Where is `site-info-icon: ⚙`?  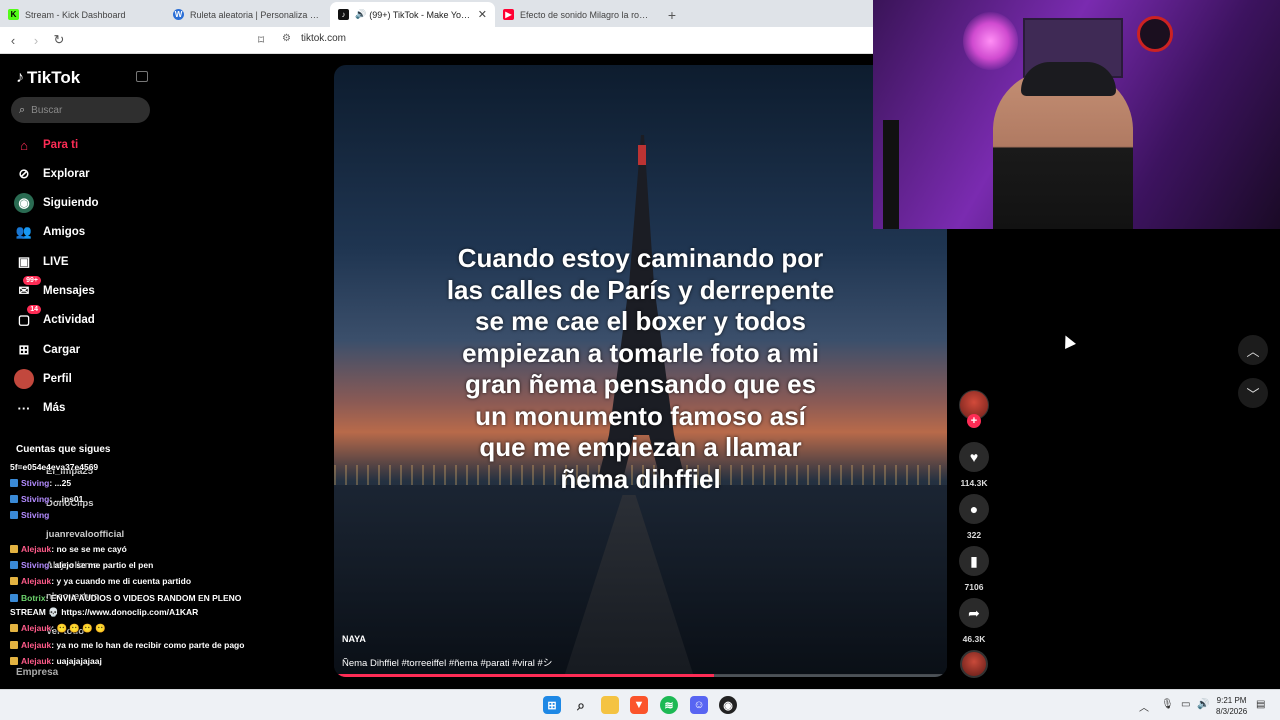
site-info-icon: ⚙ is located at coordinates (286, 38).